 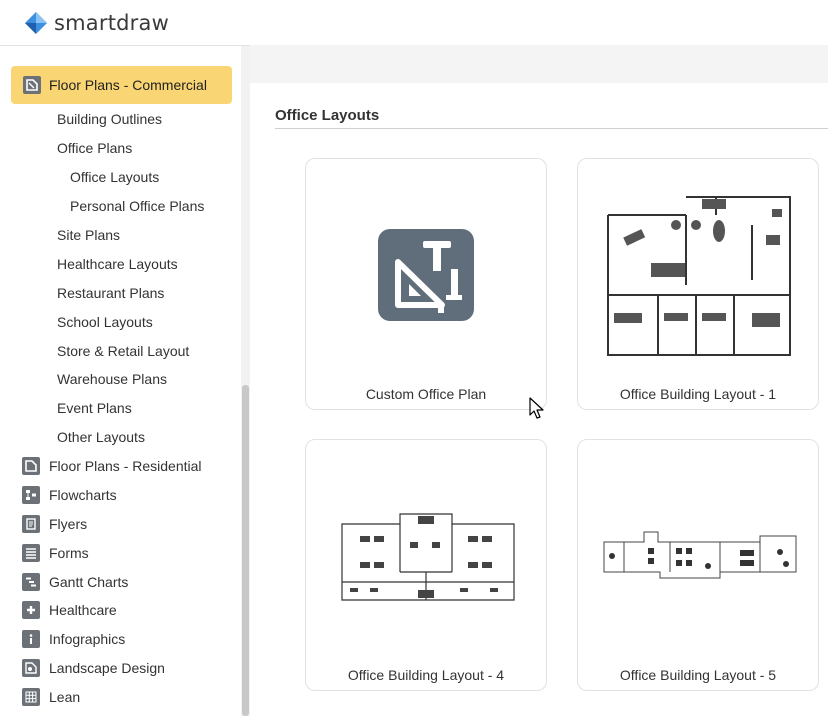 I want to click on sidebar-item-label: Flowcharts, so click(x=83, y=495).